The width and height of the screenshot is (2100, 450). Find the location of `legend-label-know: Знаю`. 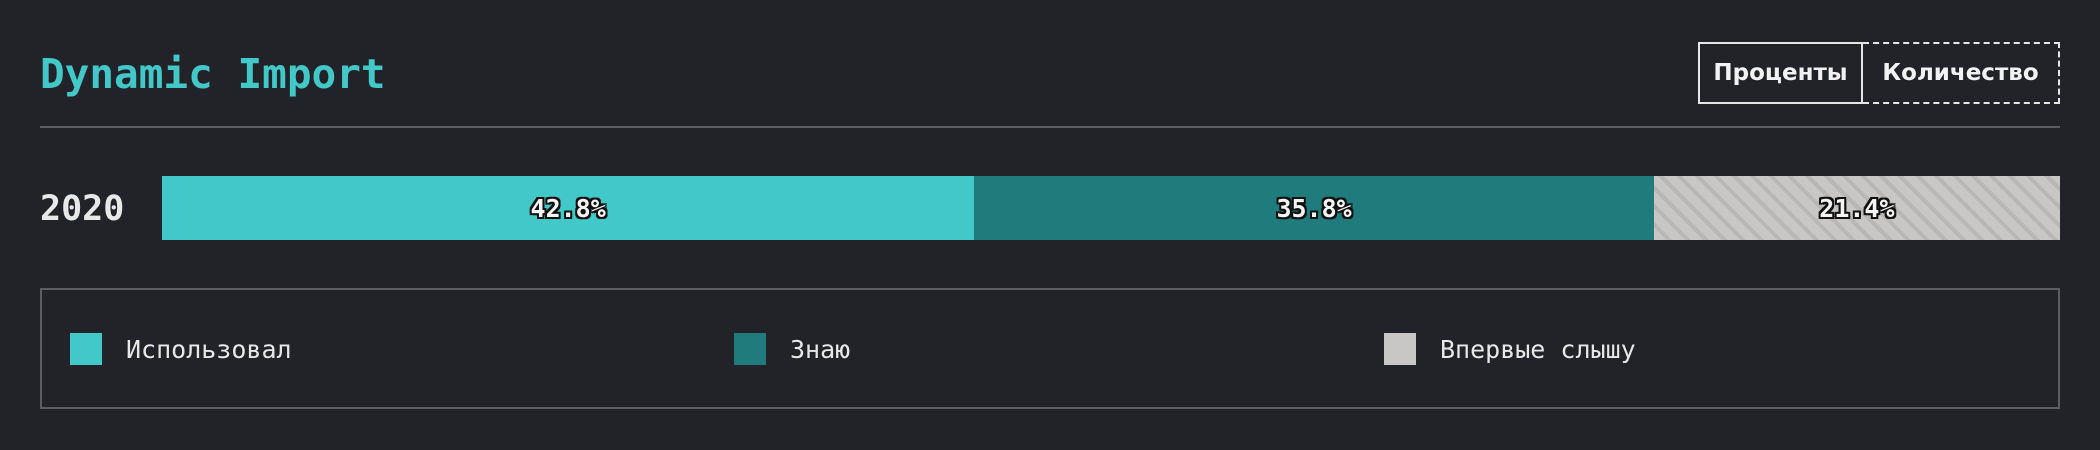

legend-label-know: Знаю is located at coordinates (820, 349).